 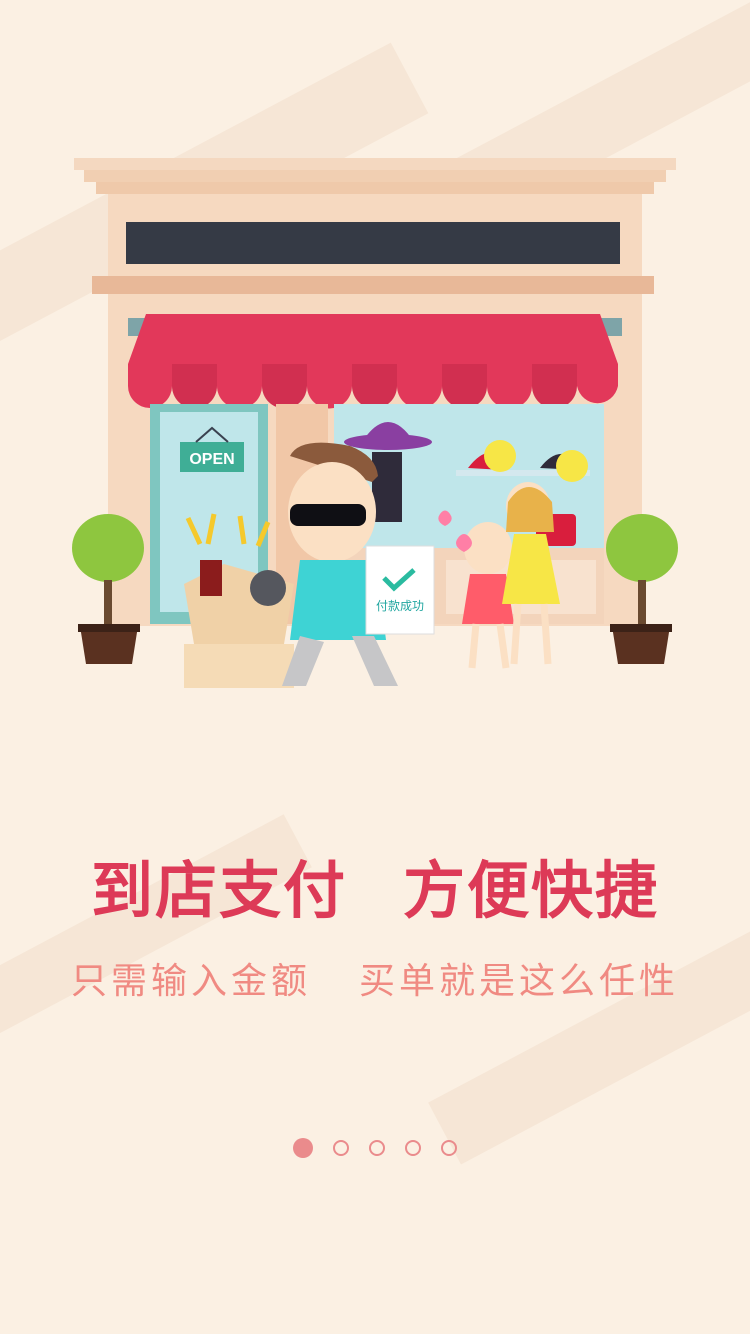 What do you see at coordinates (400, 590) in the screenshot?
I see `payment-receipt: 付款成功` at bounding box center [400, 590].